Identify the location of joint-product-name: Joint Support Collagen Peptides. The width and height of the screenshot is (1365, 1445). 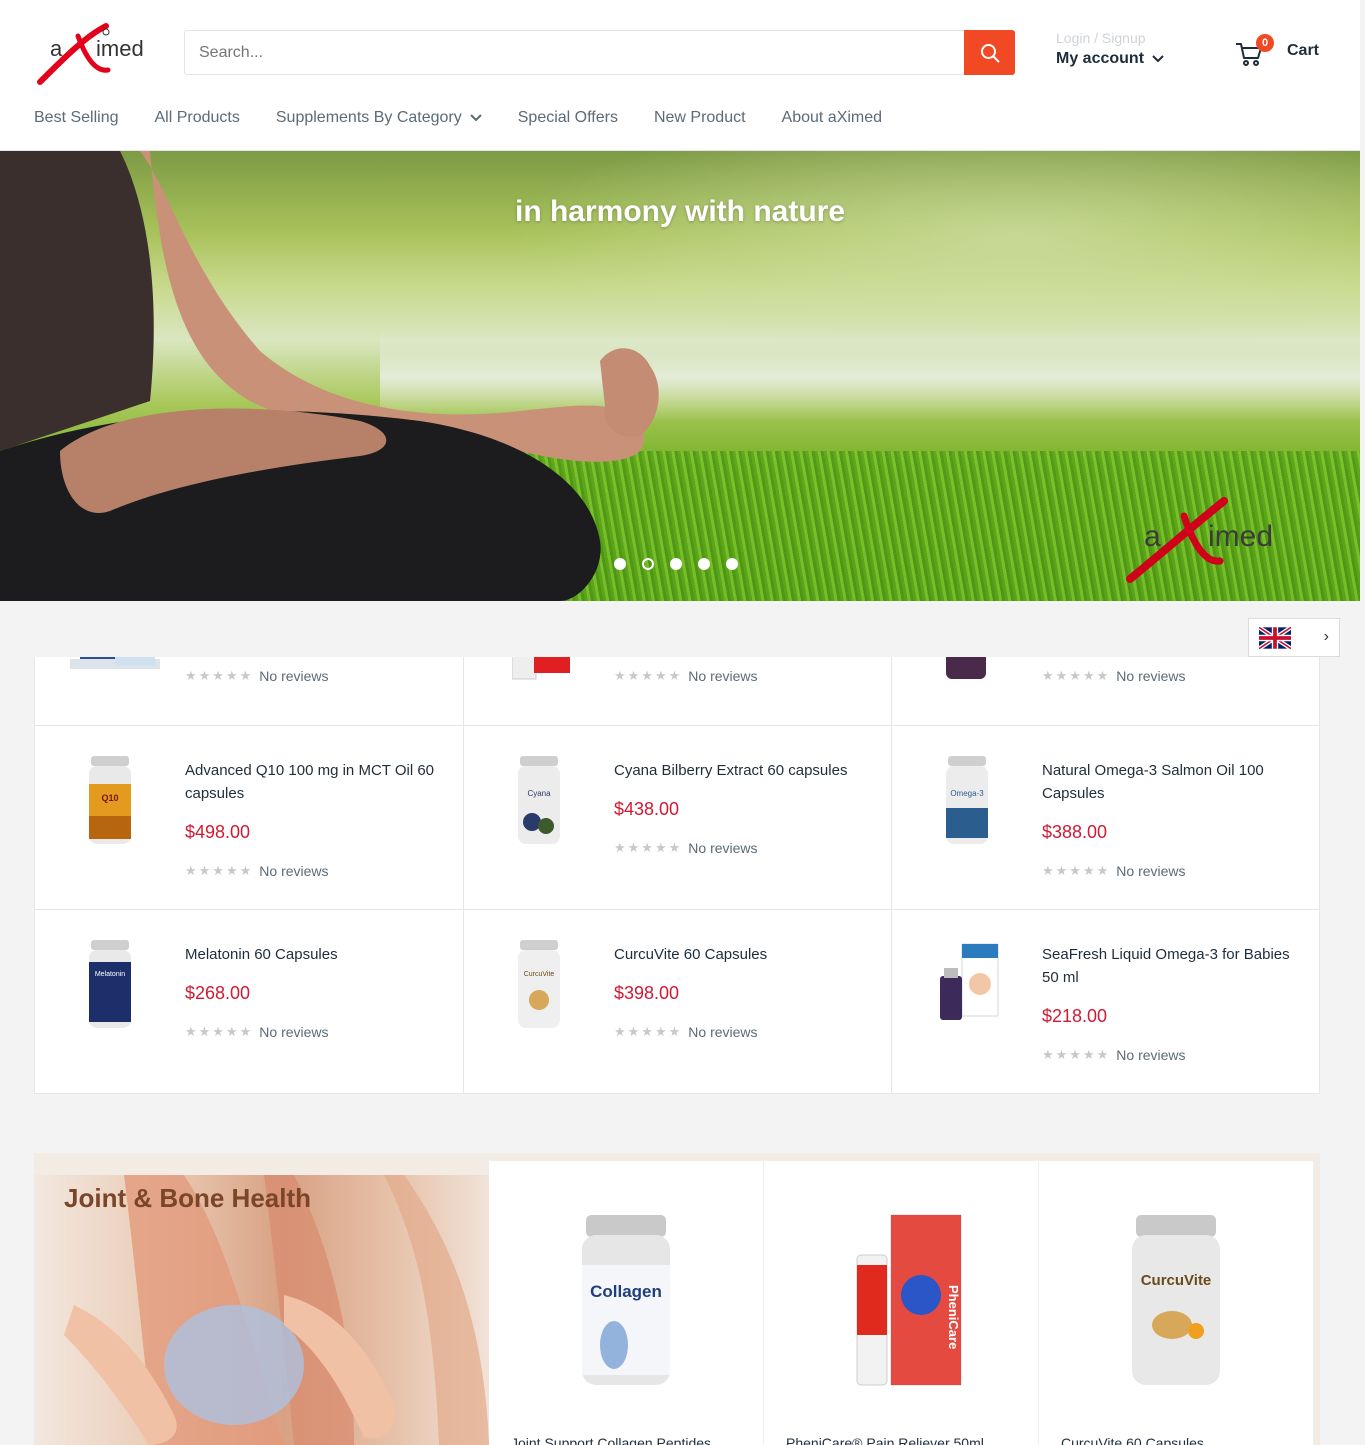
(611, 1440).